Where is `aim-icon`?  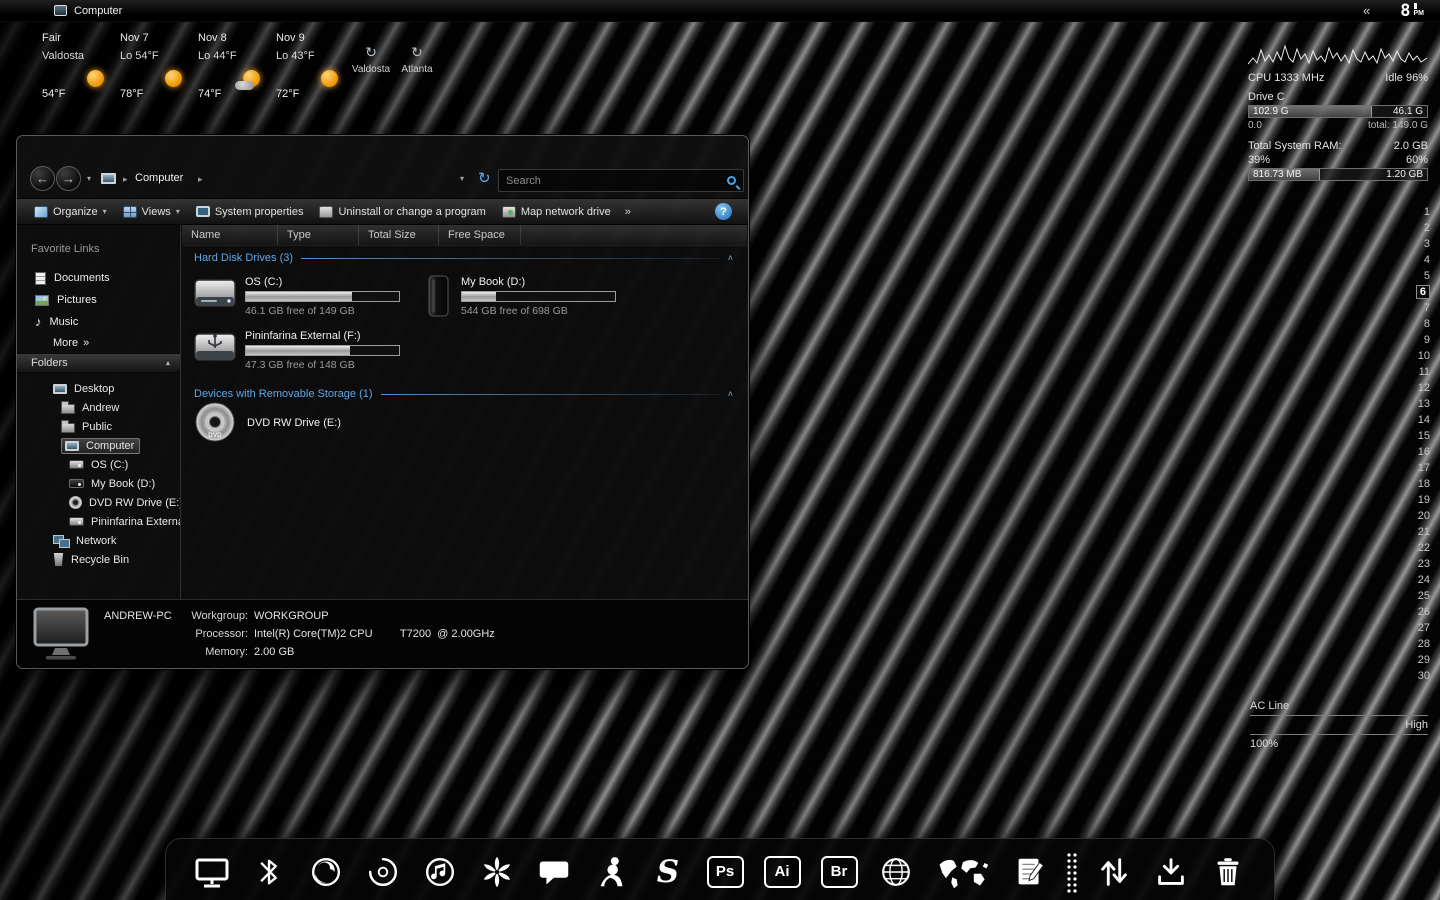
aim-icon is located at coordinates (611, 872).